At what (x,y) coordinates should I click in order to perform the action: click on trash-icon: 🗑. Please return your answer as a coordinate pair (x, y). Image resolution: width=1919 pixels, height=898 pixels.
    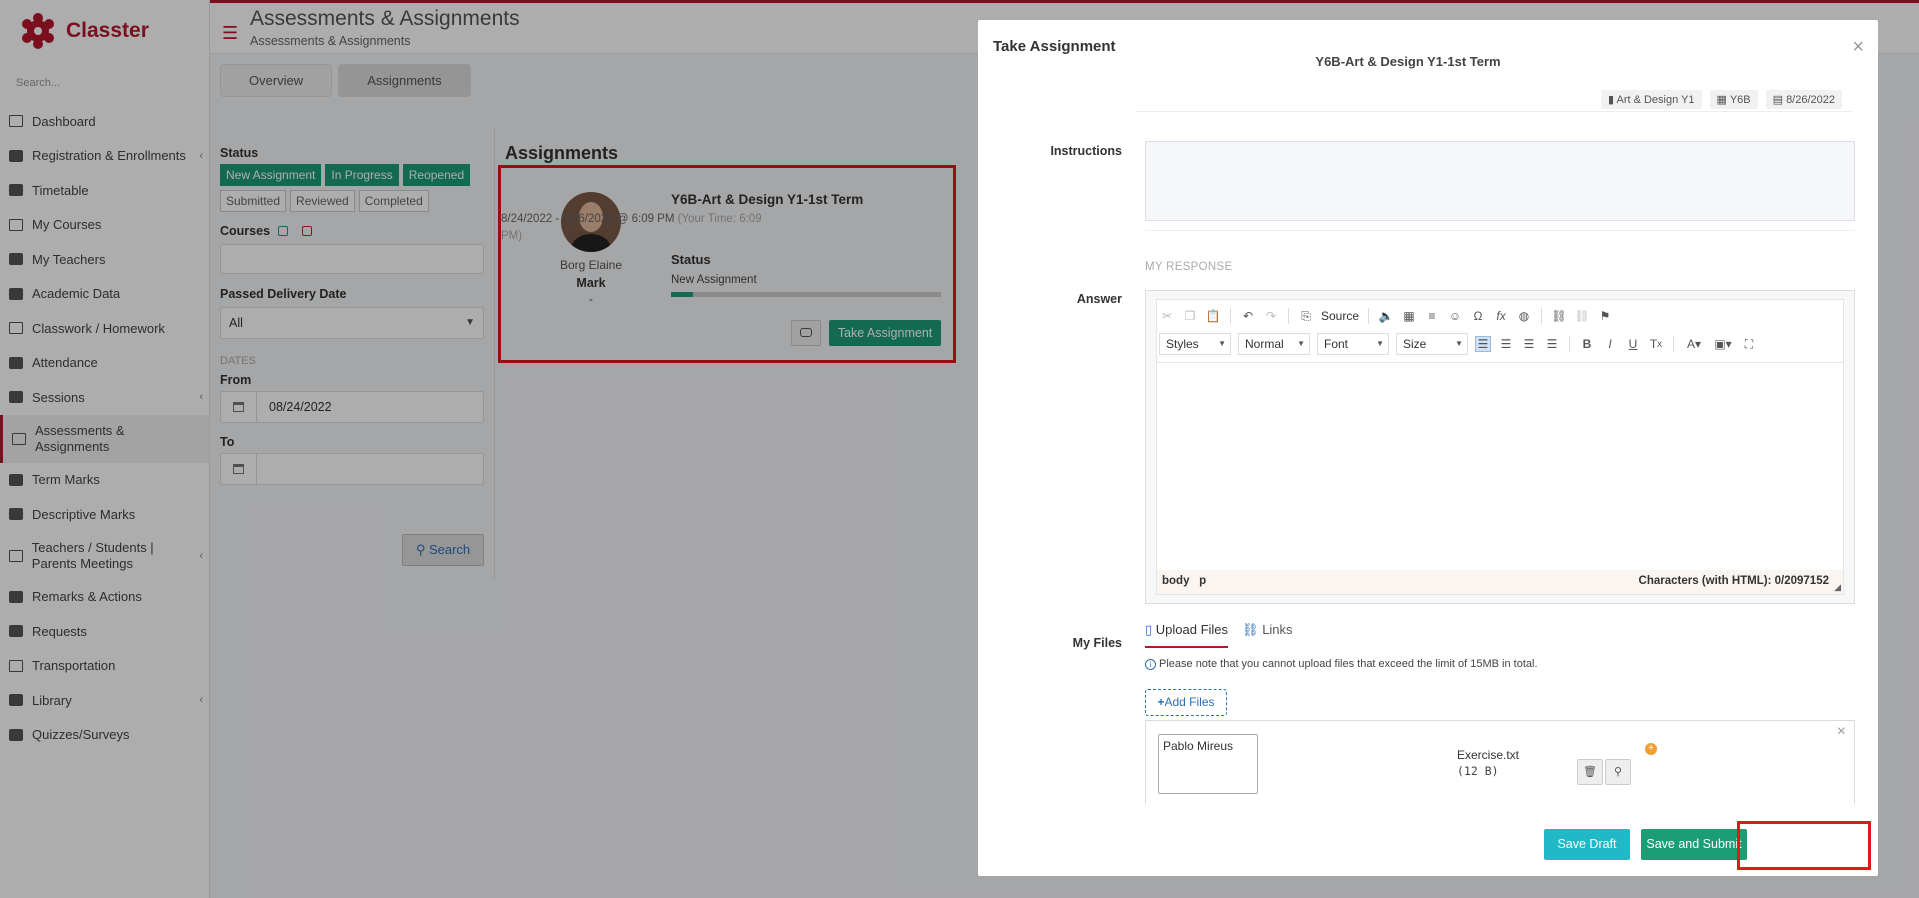
    Looking at the image, I should click on (1590, 772).